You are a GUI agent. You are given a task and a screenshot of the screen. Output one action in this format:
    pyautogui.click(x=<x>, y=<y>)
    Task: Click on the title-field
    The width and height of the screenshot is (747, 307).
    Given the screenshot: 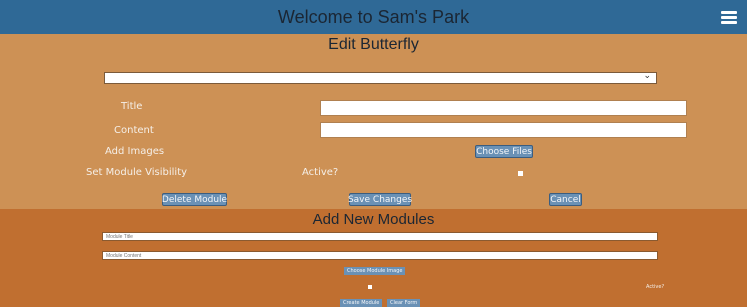 What is the action you would take?
    pyautogui.click(x=503, y=108)
    